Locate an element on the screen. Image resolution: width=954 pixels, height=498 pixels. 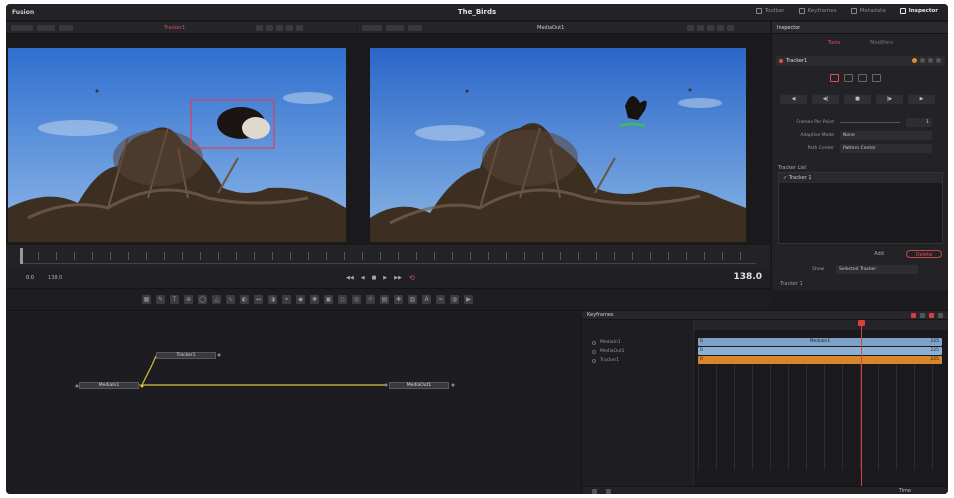
adaptive-mode-select: None is located at coordinates (886, 135).